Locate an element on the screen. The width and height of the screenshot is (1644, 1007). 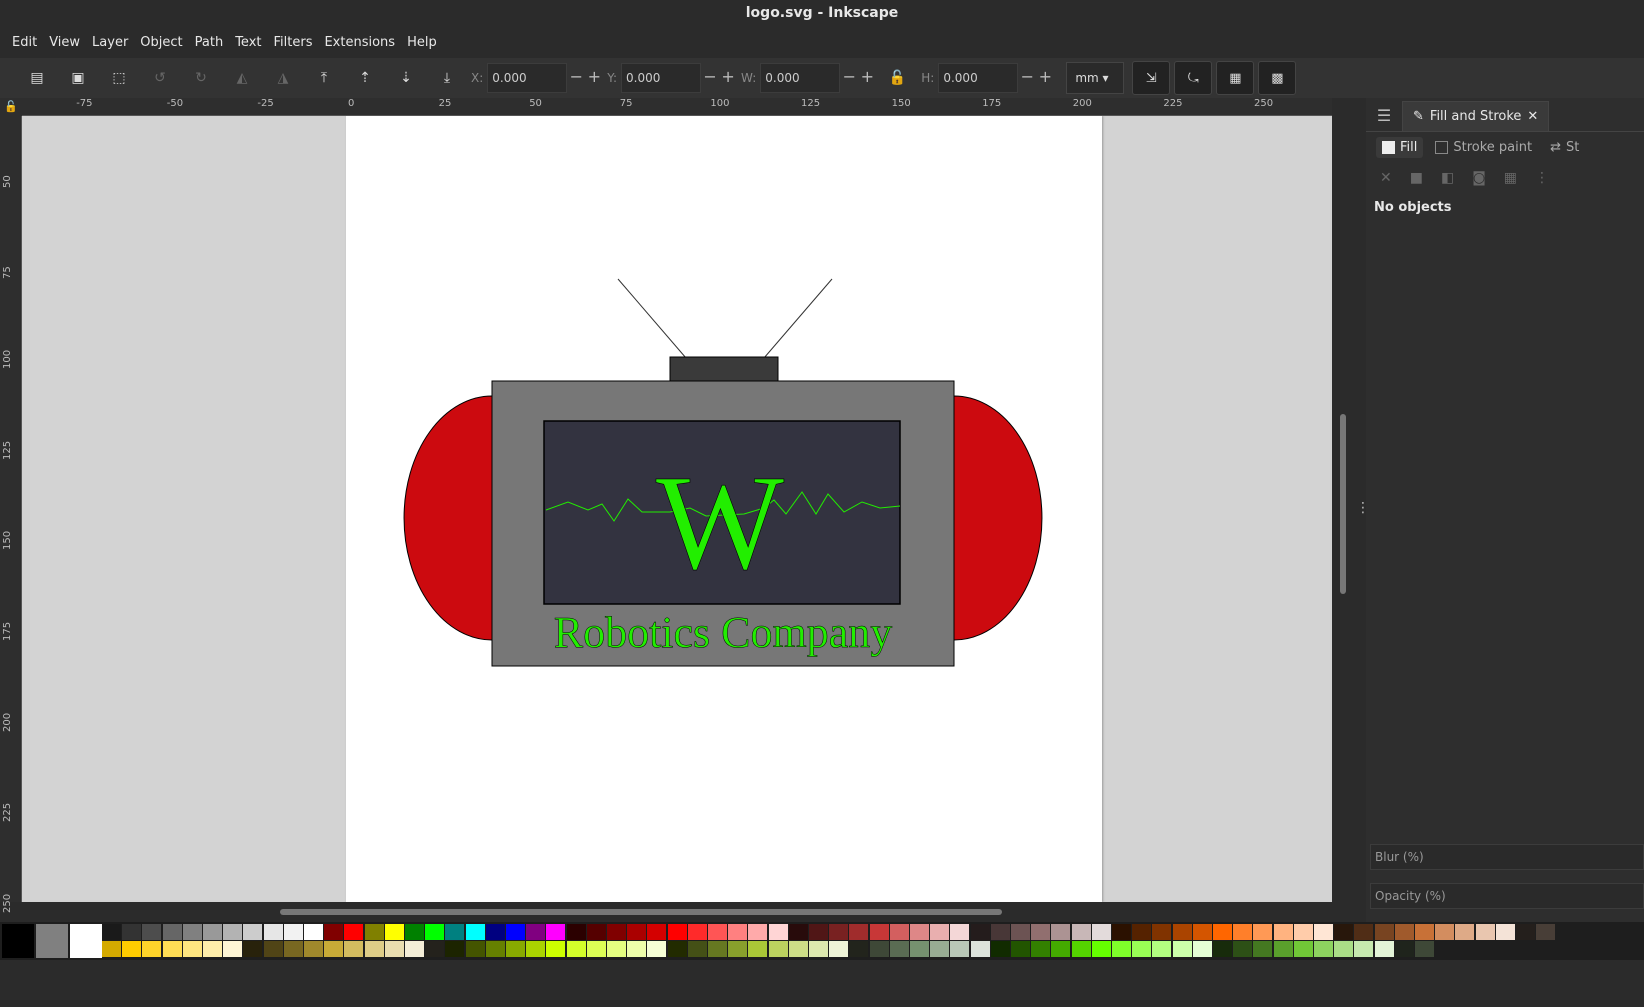
w-input: 0.000 is located at coordinates (800, 78).